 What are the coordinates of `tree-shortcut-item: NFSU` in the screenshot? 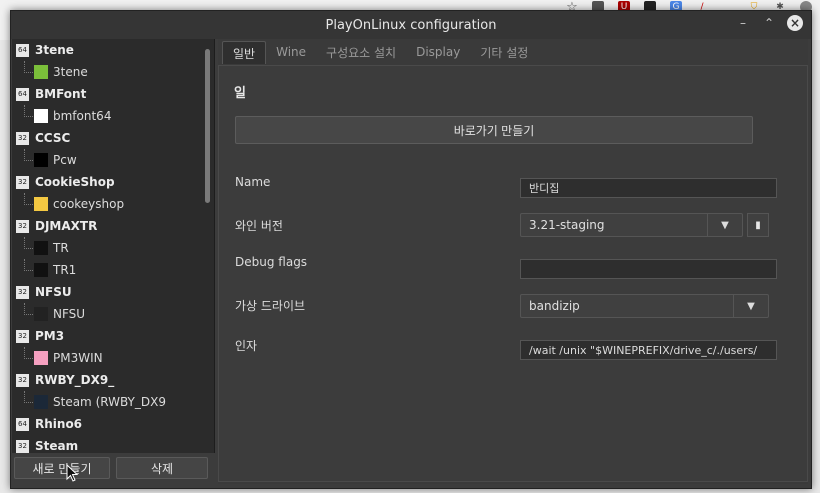 It's located at (113, 314).